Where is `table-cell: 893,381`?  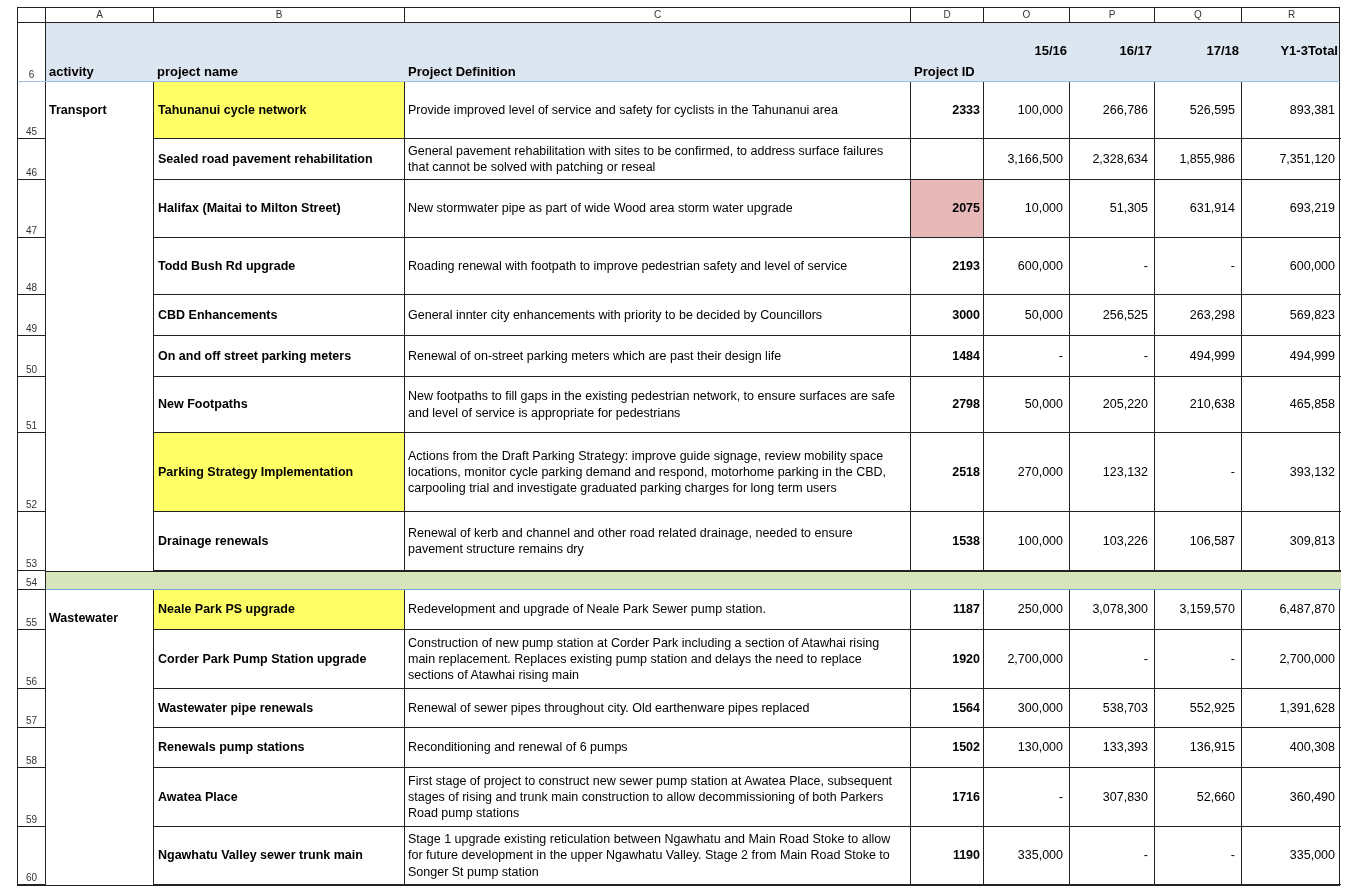 table-cell: 893,381 is located at coordinates (1291, 110).